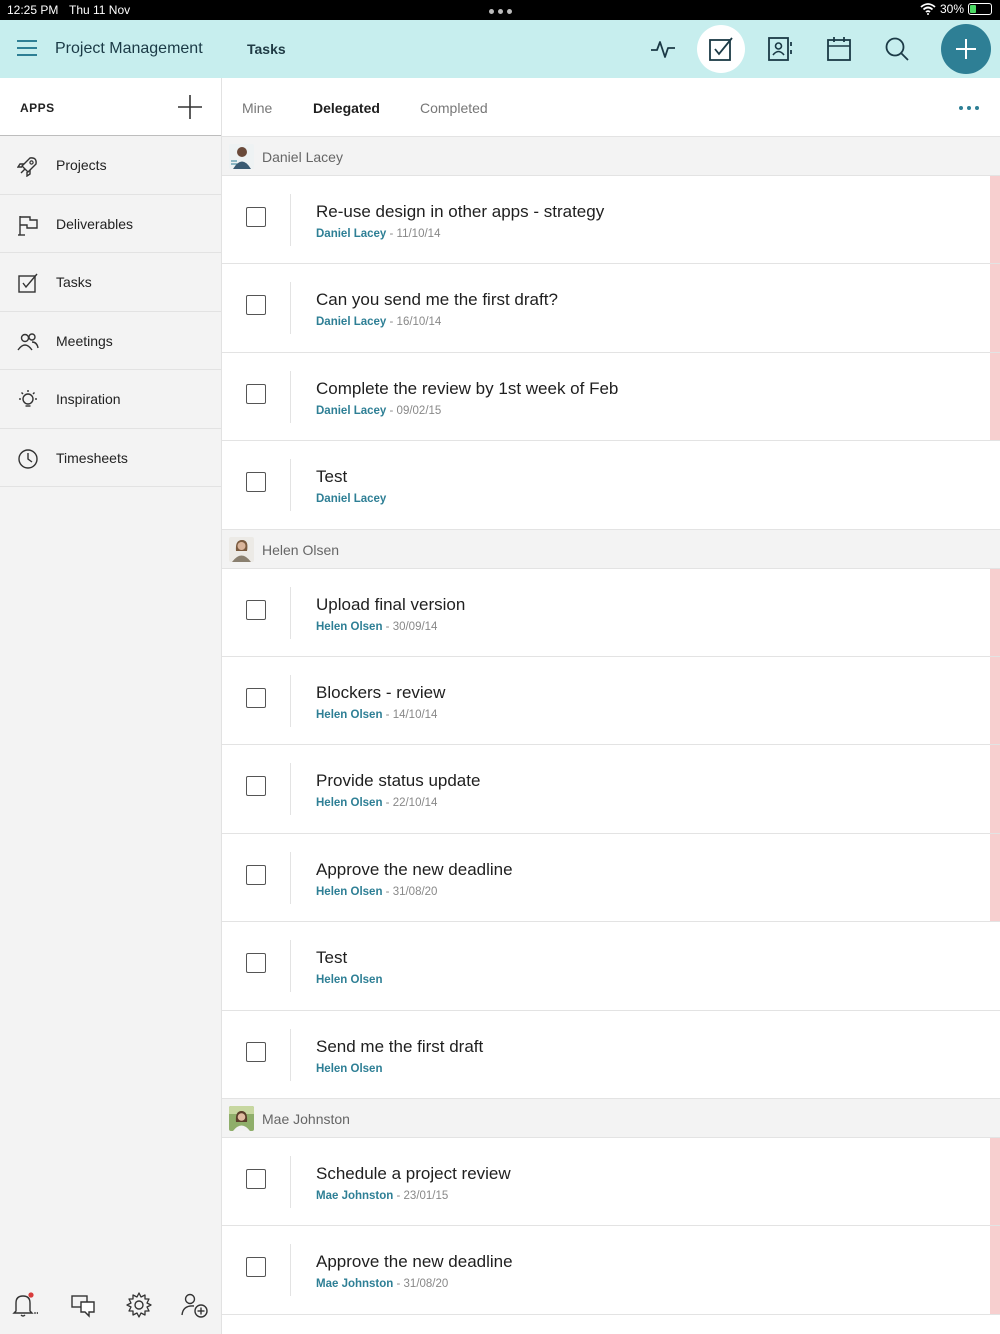  What do you see at coordinates (376, 892) in the screenshot?
I see `task-meta: Helen Olsen - 31/08/20` at bounding box center [376, 892].